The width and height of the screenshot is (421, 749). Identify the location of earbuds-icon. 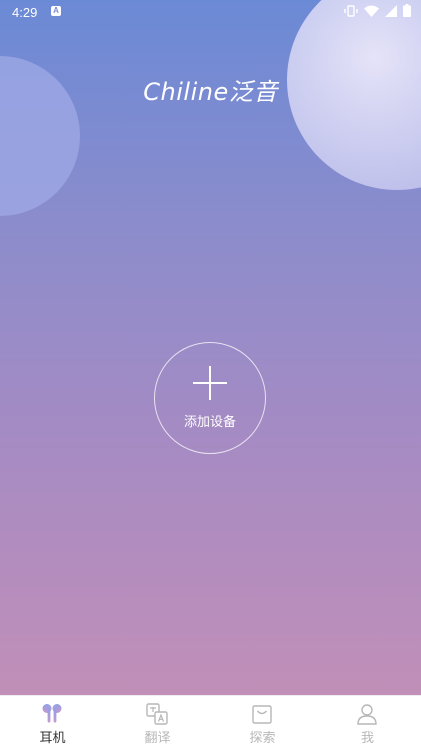
(52, 713).